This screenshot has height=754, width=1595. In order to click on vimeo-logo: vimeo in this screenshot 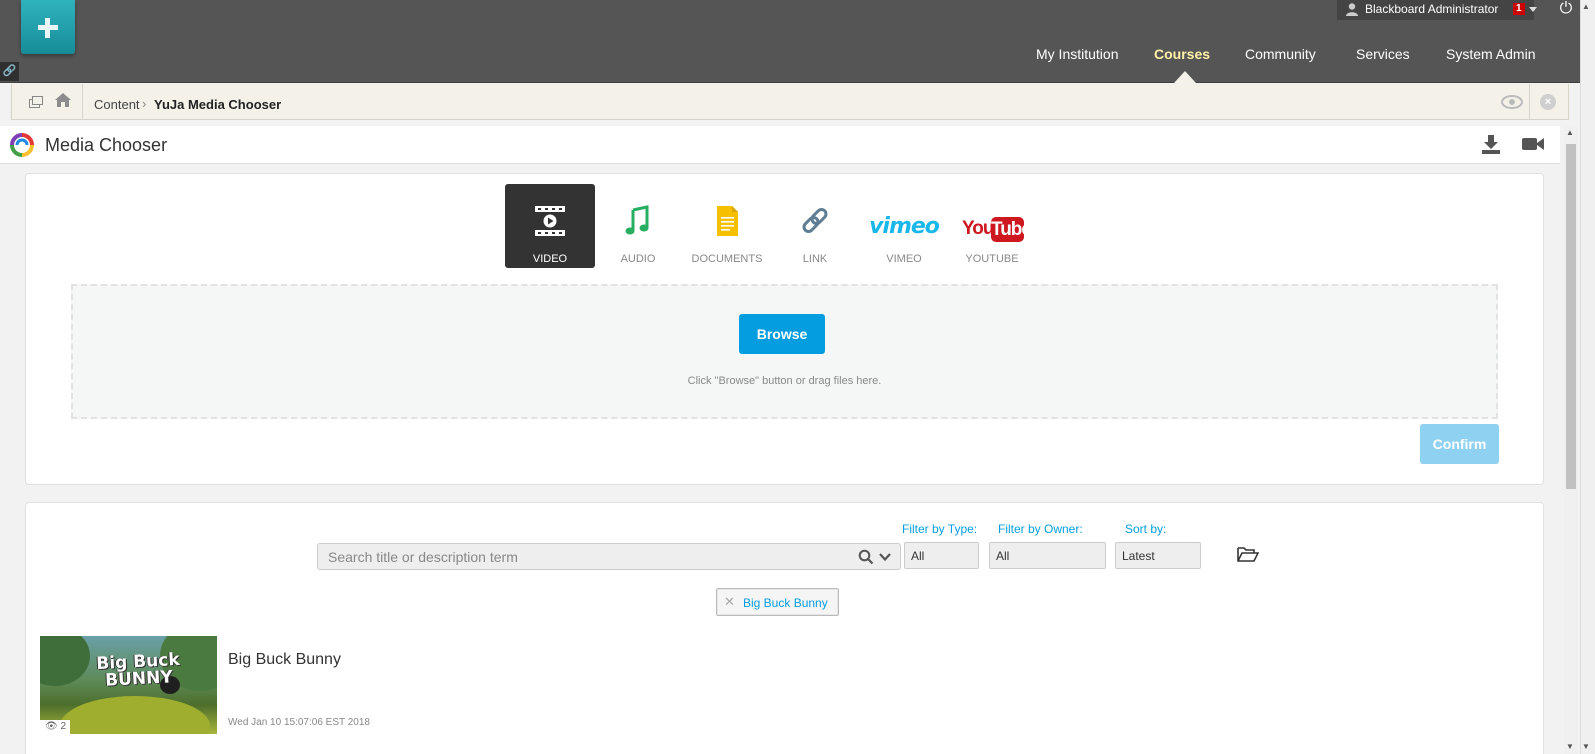, I will do `click(904, 226)`.